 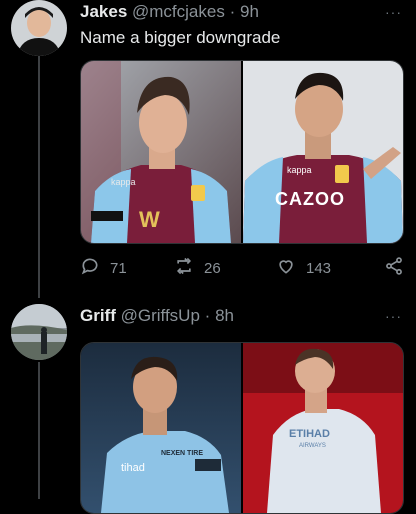 I want to click on etihad-sponsor-logo: ETIHAD, so click(x=309, y=434).